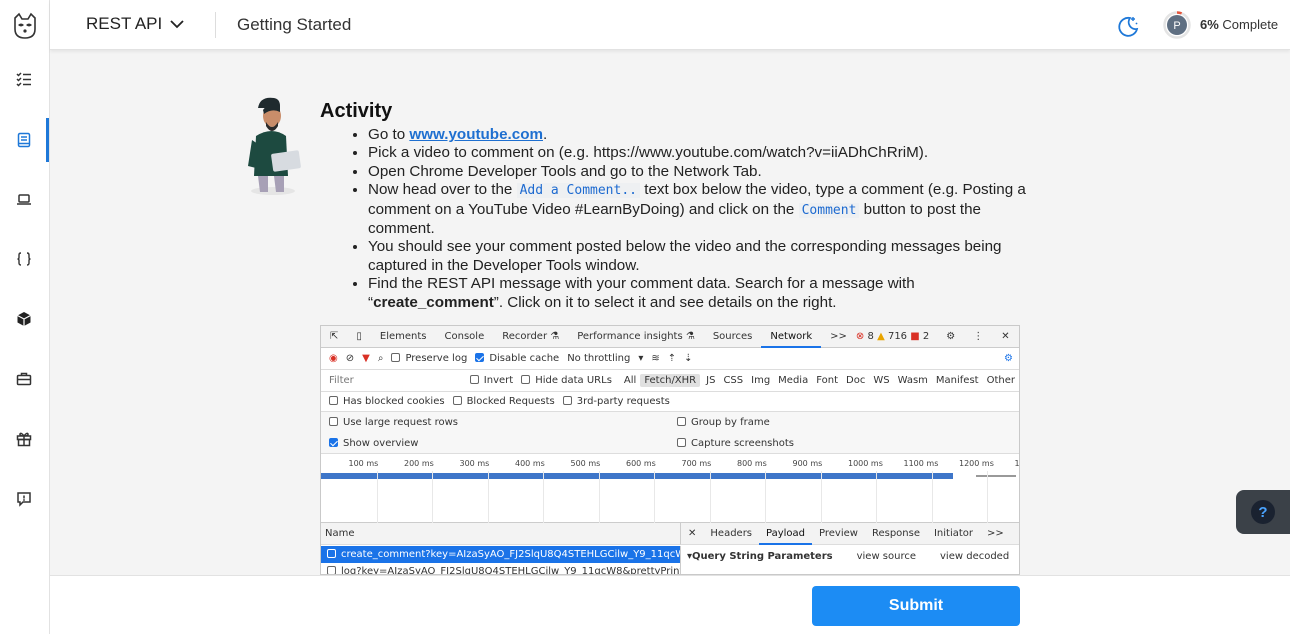 The width and height of the screenshot is (1290, 634). Describe the element at coordinates (711, 380) in the screenshot. I see `type-filter: JS` at that location.